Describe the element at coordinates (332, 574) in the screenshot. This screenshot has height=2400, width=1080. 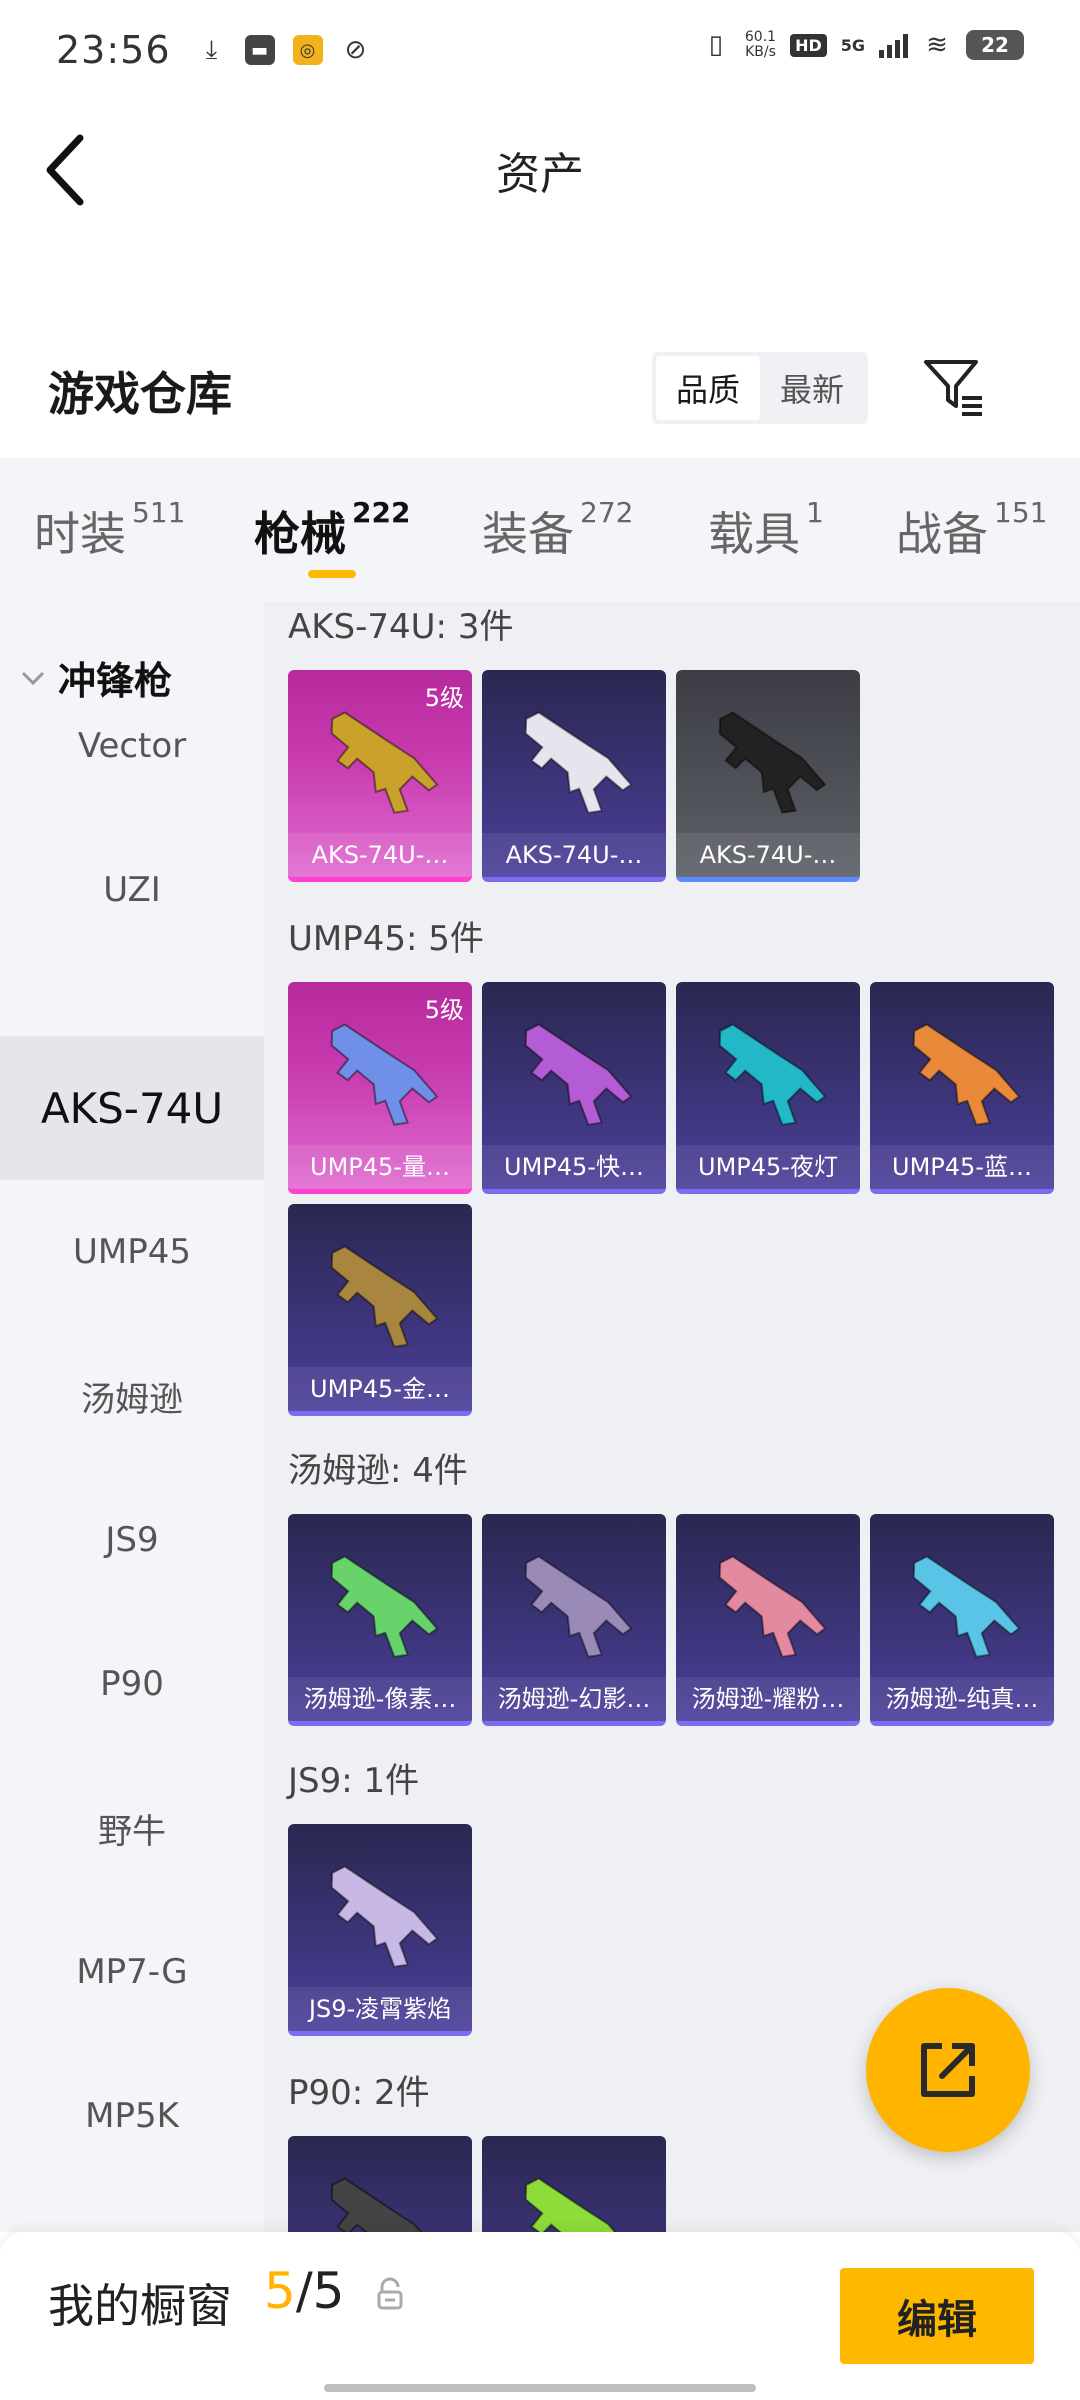
I see `active-tab-indicator` at that location.